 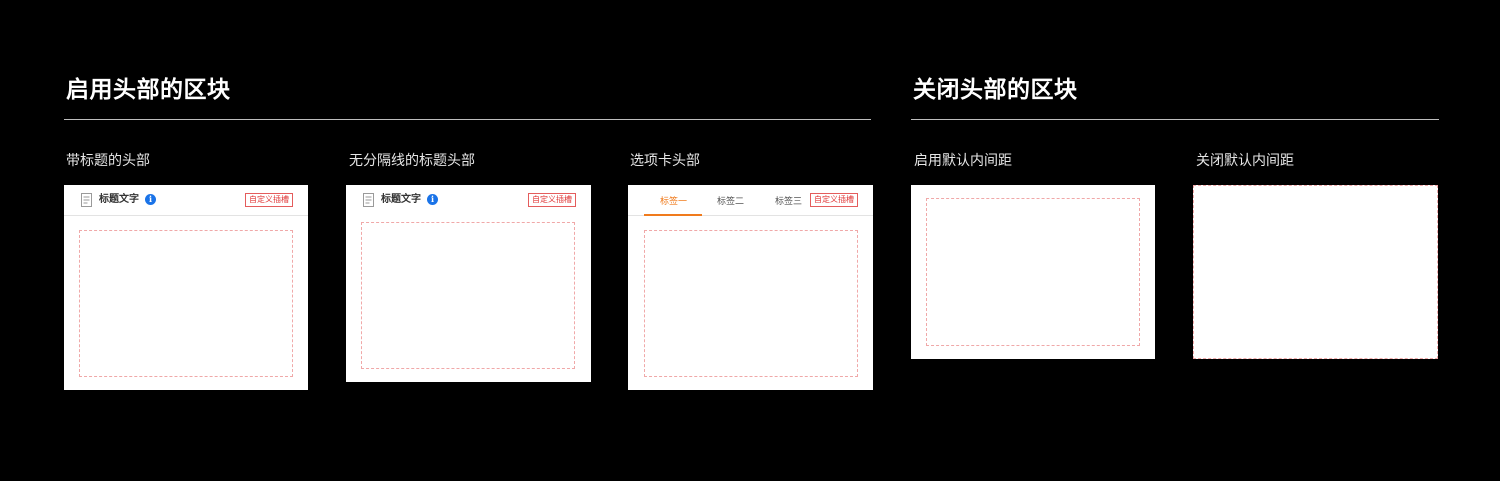 What do you see at coordinates (673, 202) in the screenshot?
I see `tab-1: 标签一` at bounding box center [673, 202].